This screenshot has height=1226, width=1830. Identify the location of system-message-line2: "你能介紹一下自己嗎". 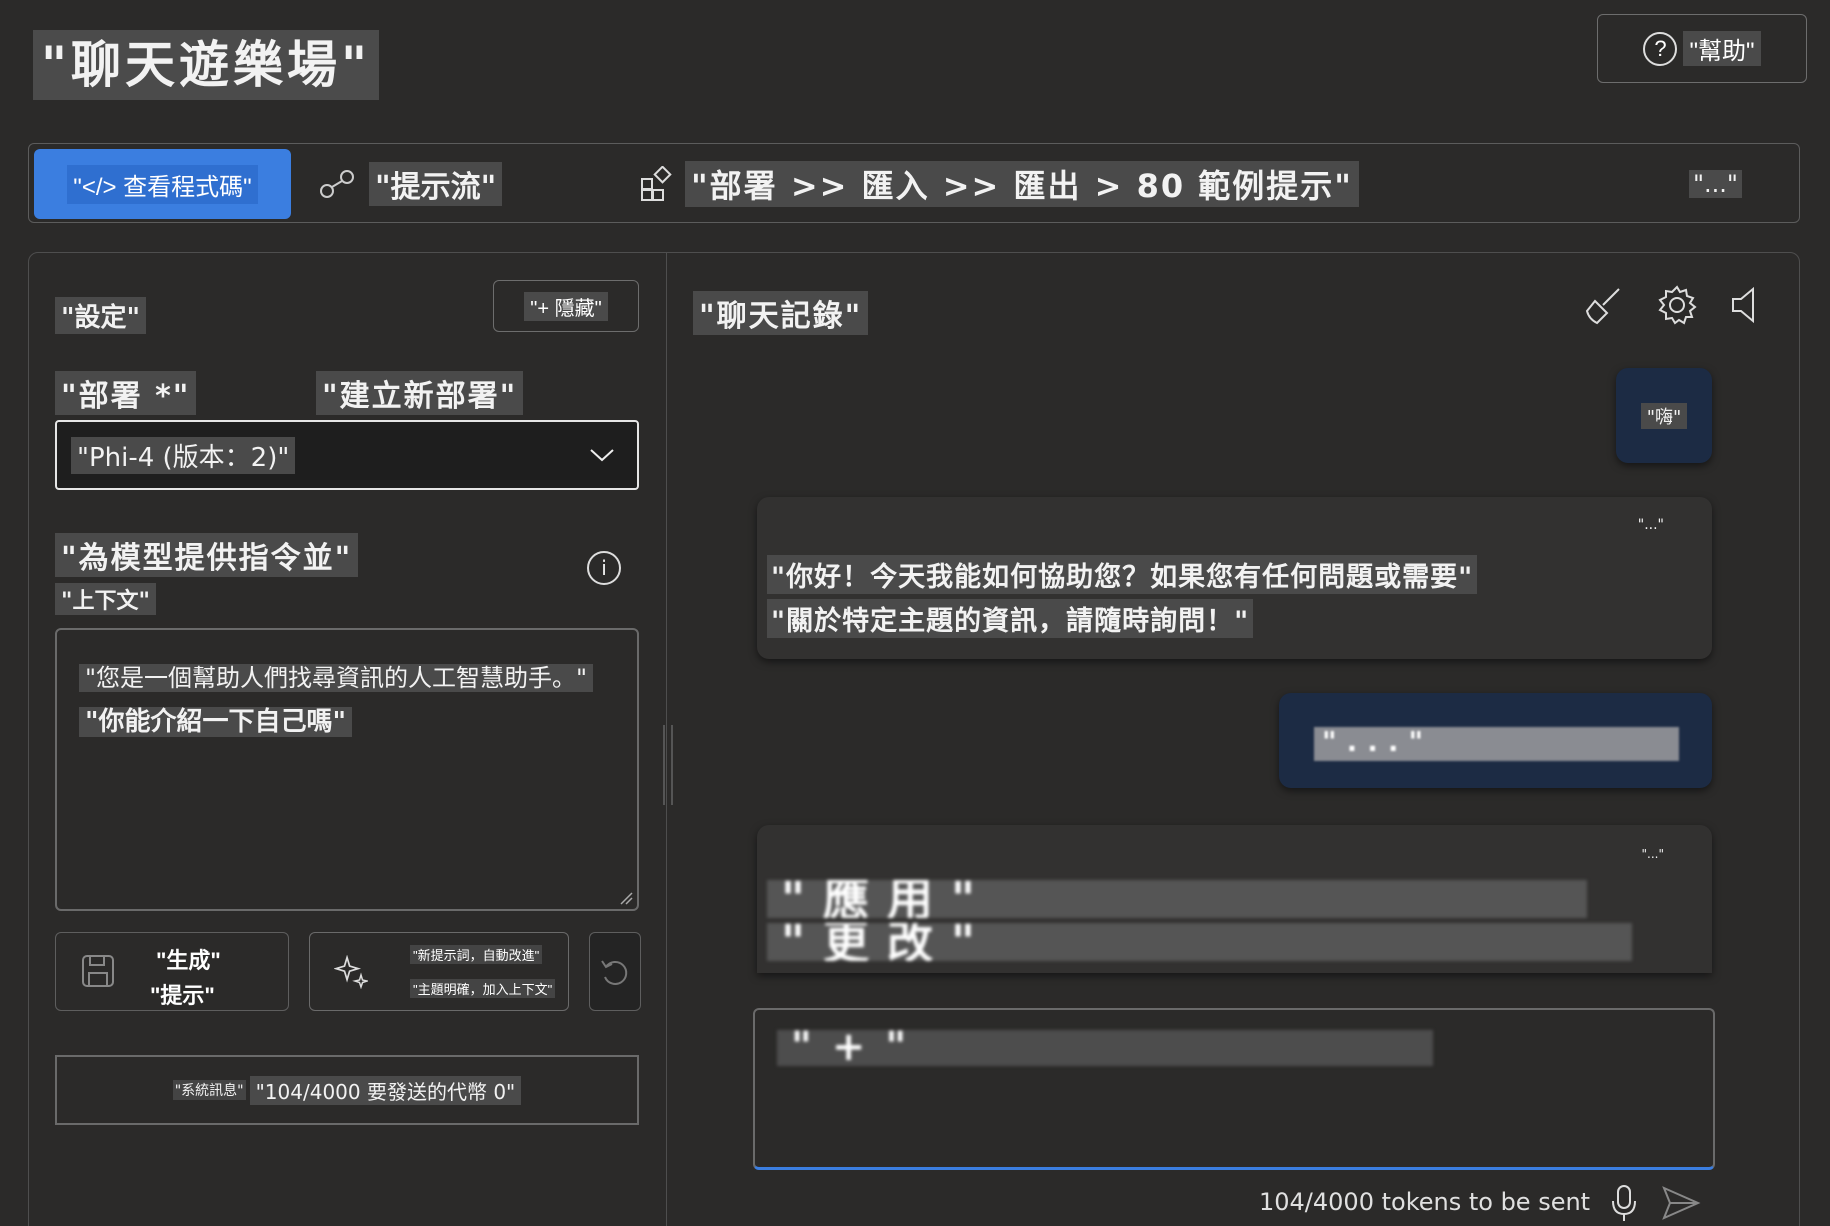
(216, 722).